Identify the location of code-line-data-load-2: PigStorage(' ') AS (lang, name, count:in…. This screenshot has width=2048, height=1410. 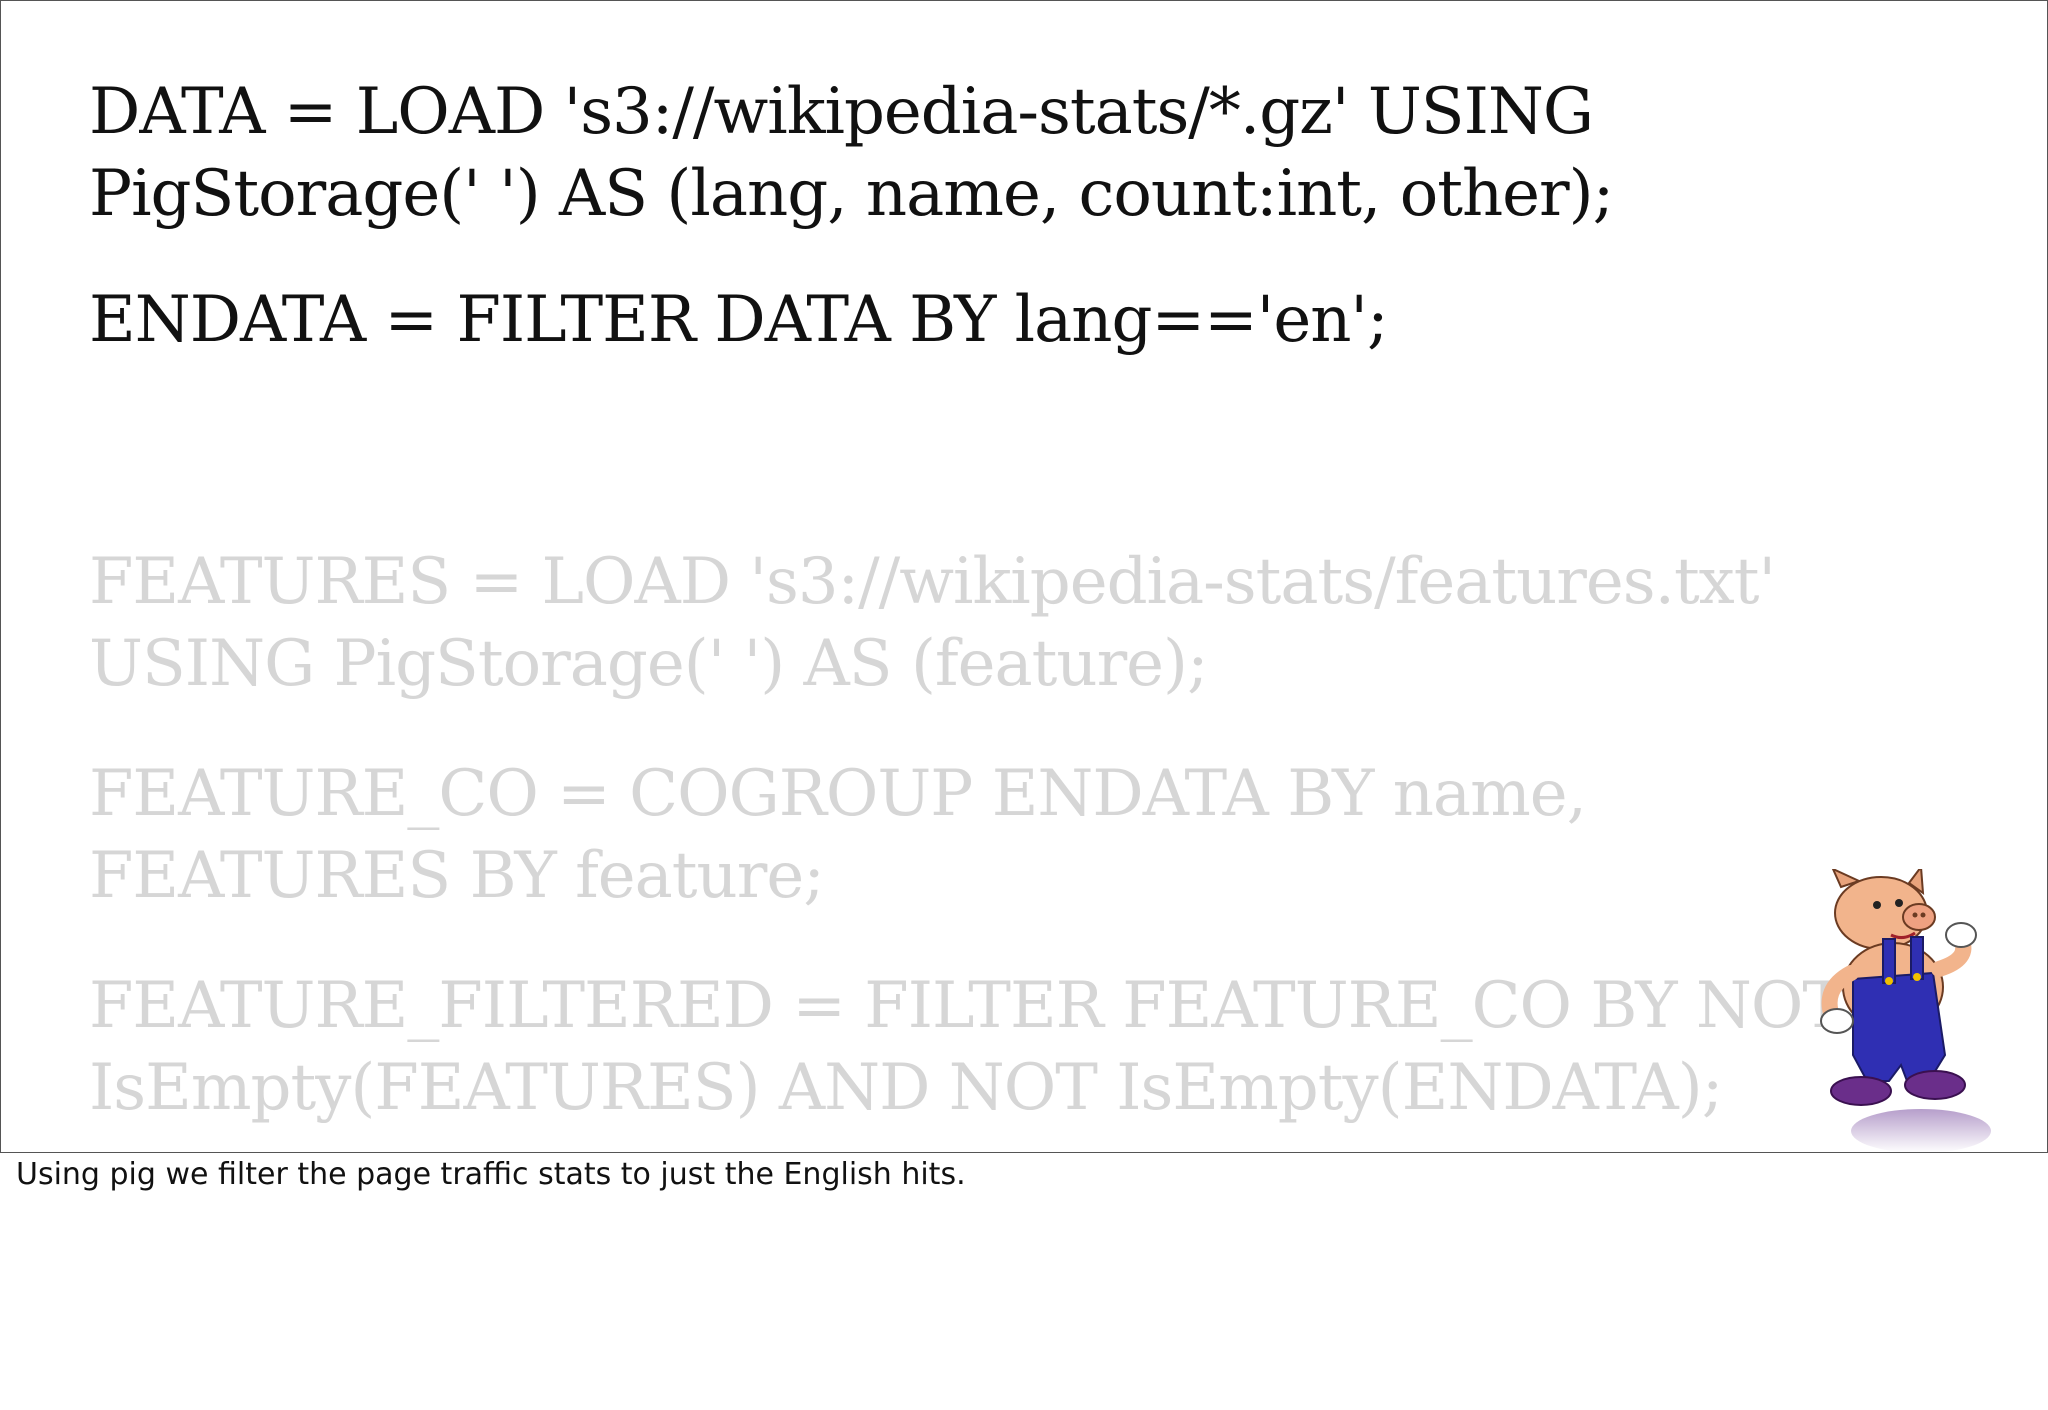
(851, 194).